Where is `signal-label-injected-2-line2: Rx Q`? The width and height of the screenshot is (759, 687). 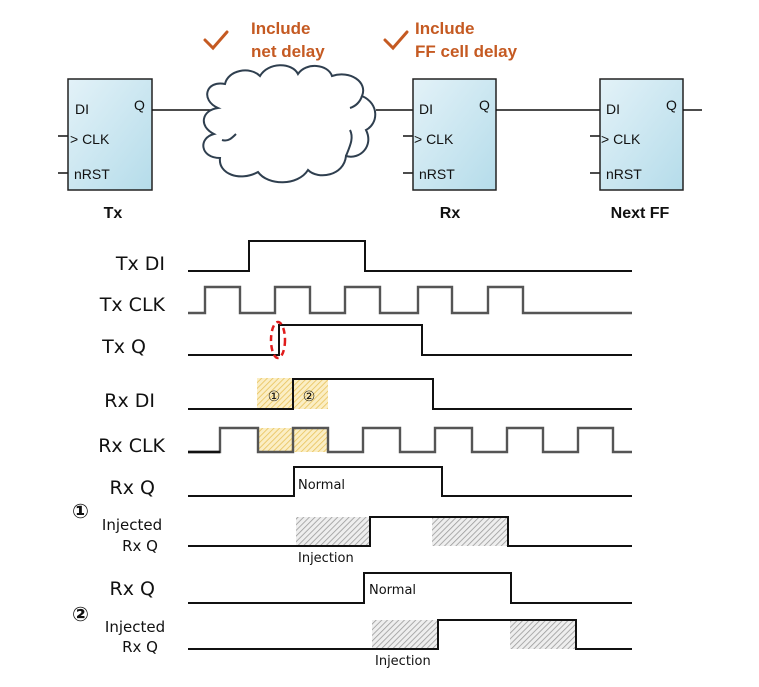 signal-label-injected-2-line2: Rx Q is located at coordinates (140, 647).